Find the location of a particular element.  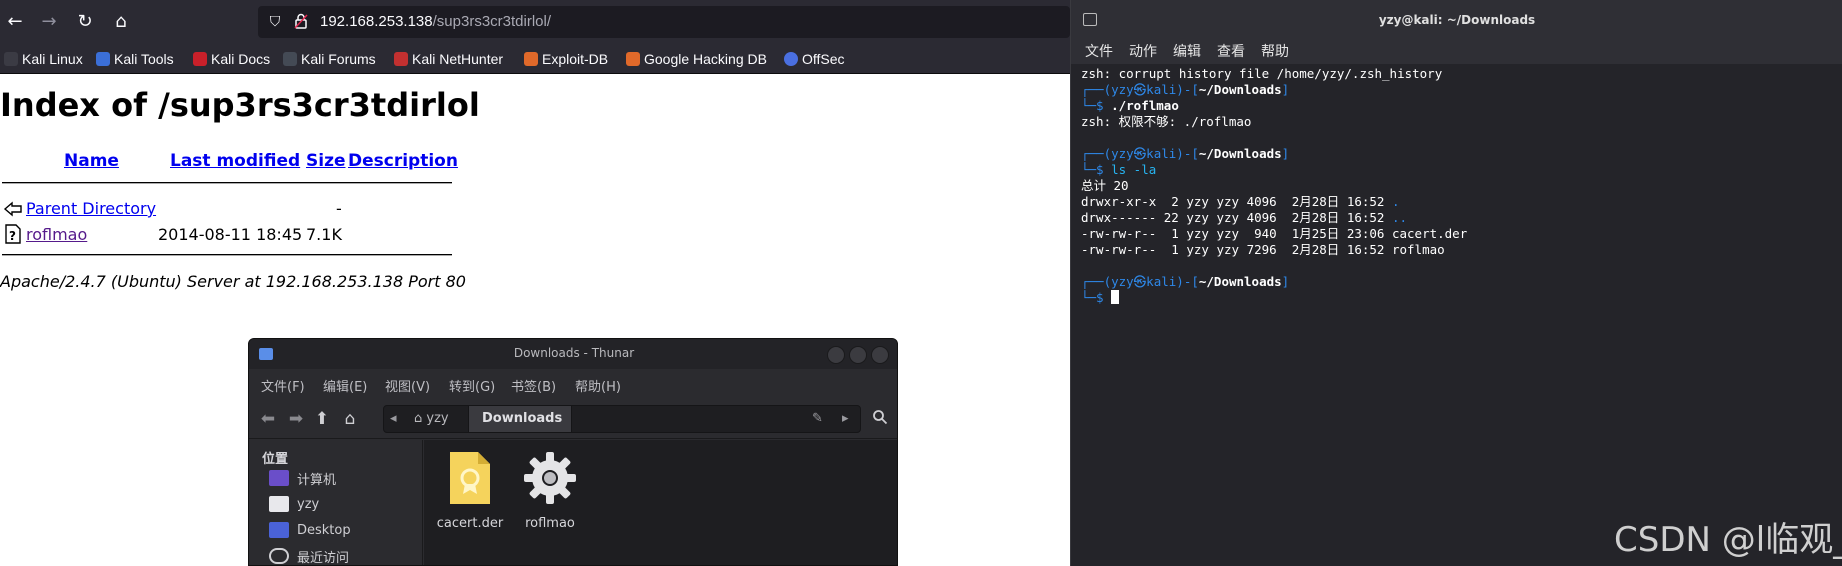

edit-location-pencil-icon: ✎ is located at coordinates (817, 418).